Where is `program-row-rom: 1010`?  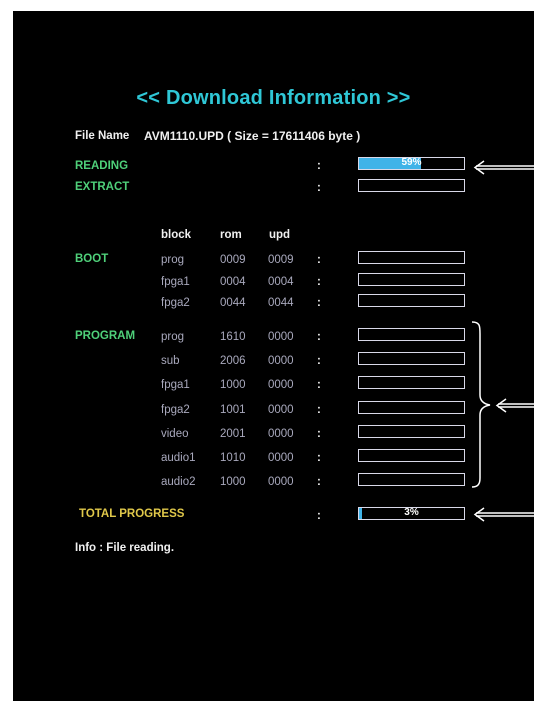 program-row-rom: 1010 is located at coordinates (233, 458).